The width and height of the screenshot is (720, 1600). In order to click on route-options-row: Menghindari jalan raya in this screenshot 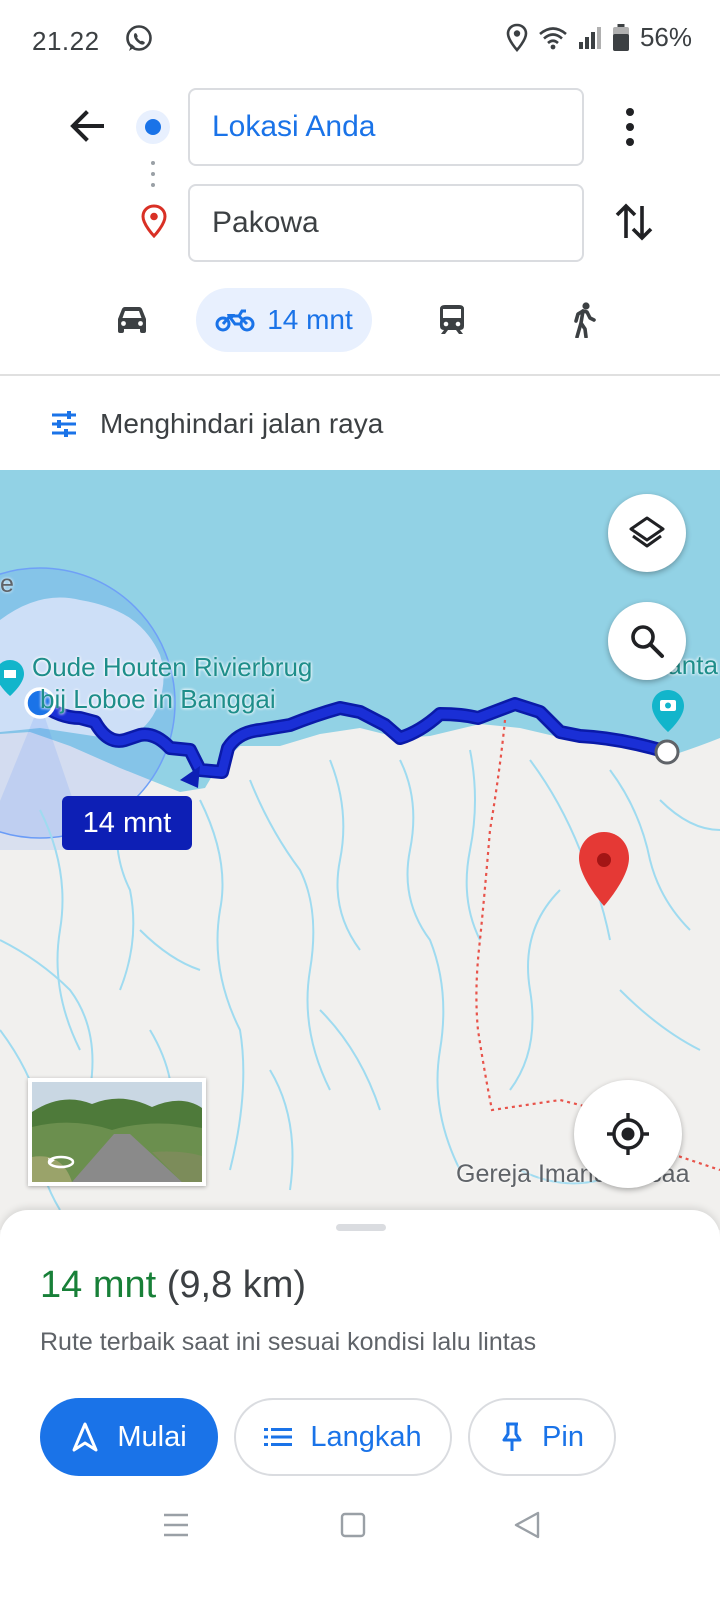, I will do `click(360, 424)`.